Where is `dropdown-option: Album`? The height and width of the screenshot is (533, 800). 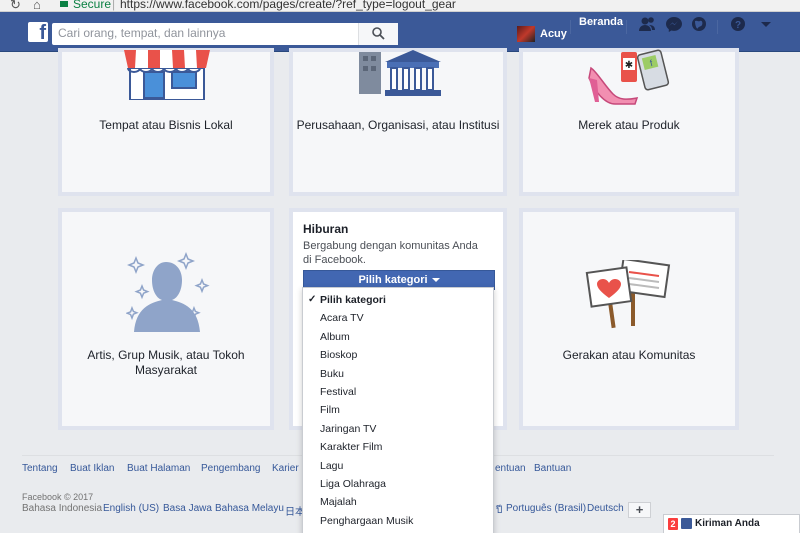 dropdown-option: Album is located at coordinates (398, 337).